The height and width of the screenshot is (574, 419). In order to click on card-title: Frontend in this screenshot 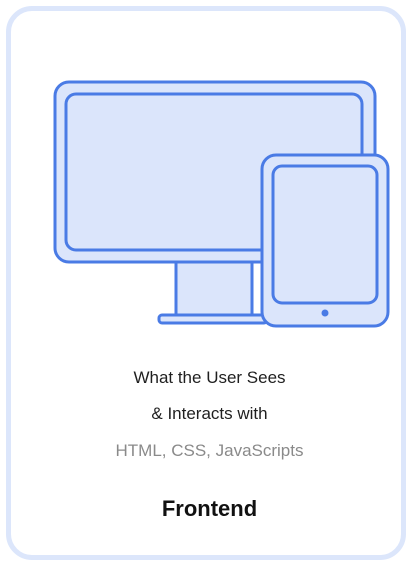, I will do `click(209, 508)`.